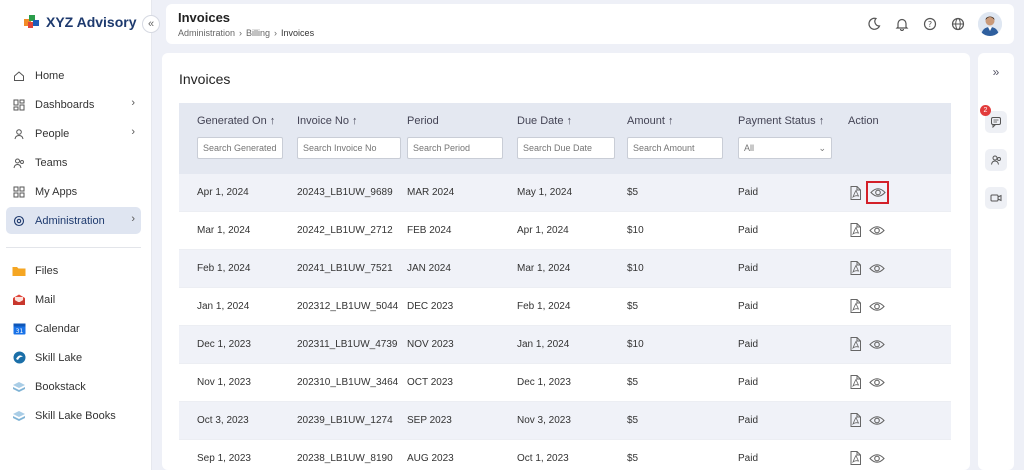 The image size is (1024, 470). What do you see at coordinates (73, 270) in the screenshot?
I see `sidebar-app-files: Files` at bounding box center [73, 270].